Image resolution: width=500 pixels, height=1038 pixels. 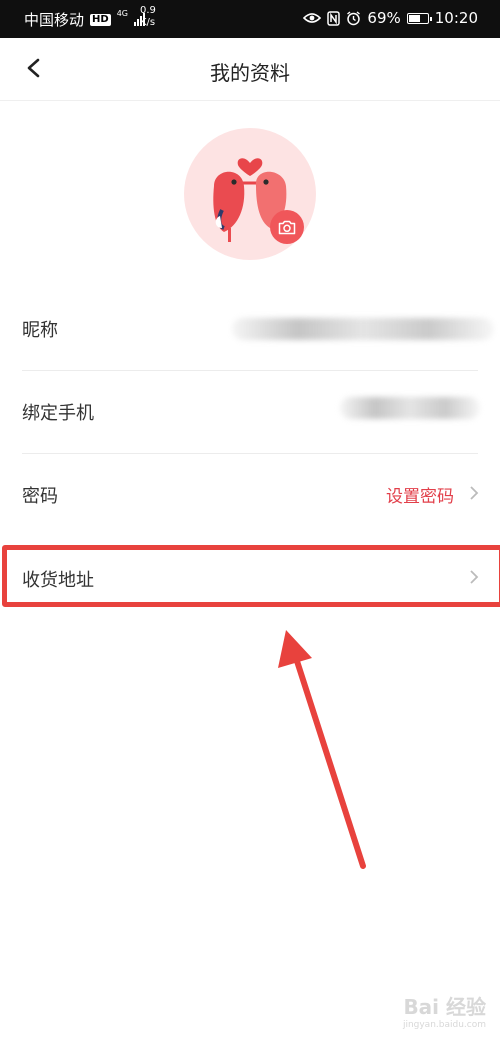 What do you see at coordinates (456, 18) in the screenshot?
I see `clock: 10:20` at bounding box center [456, 18].